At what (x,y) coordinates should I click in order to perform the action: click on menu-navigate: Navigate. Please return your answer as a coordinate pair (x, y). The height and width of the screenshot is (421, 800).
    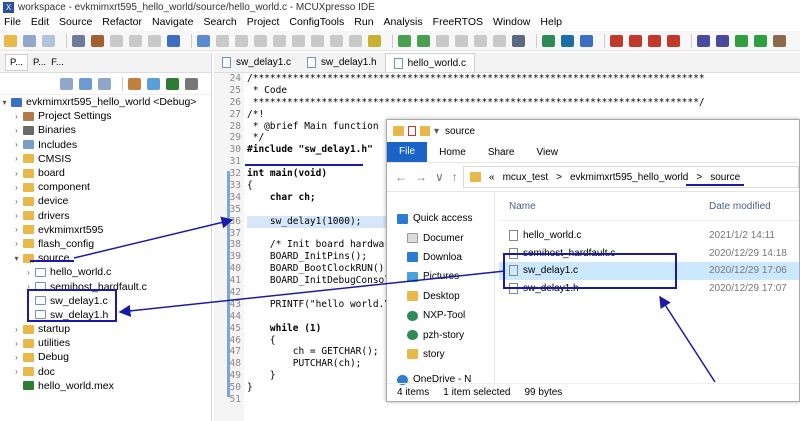
    Looking at the image, I should click on (172, 22).